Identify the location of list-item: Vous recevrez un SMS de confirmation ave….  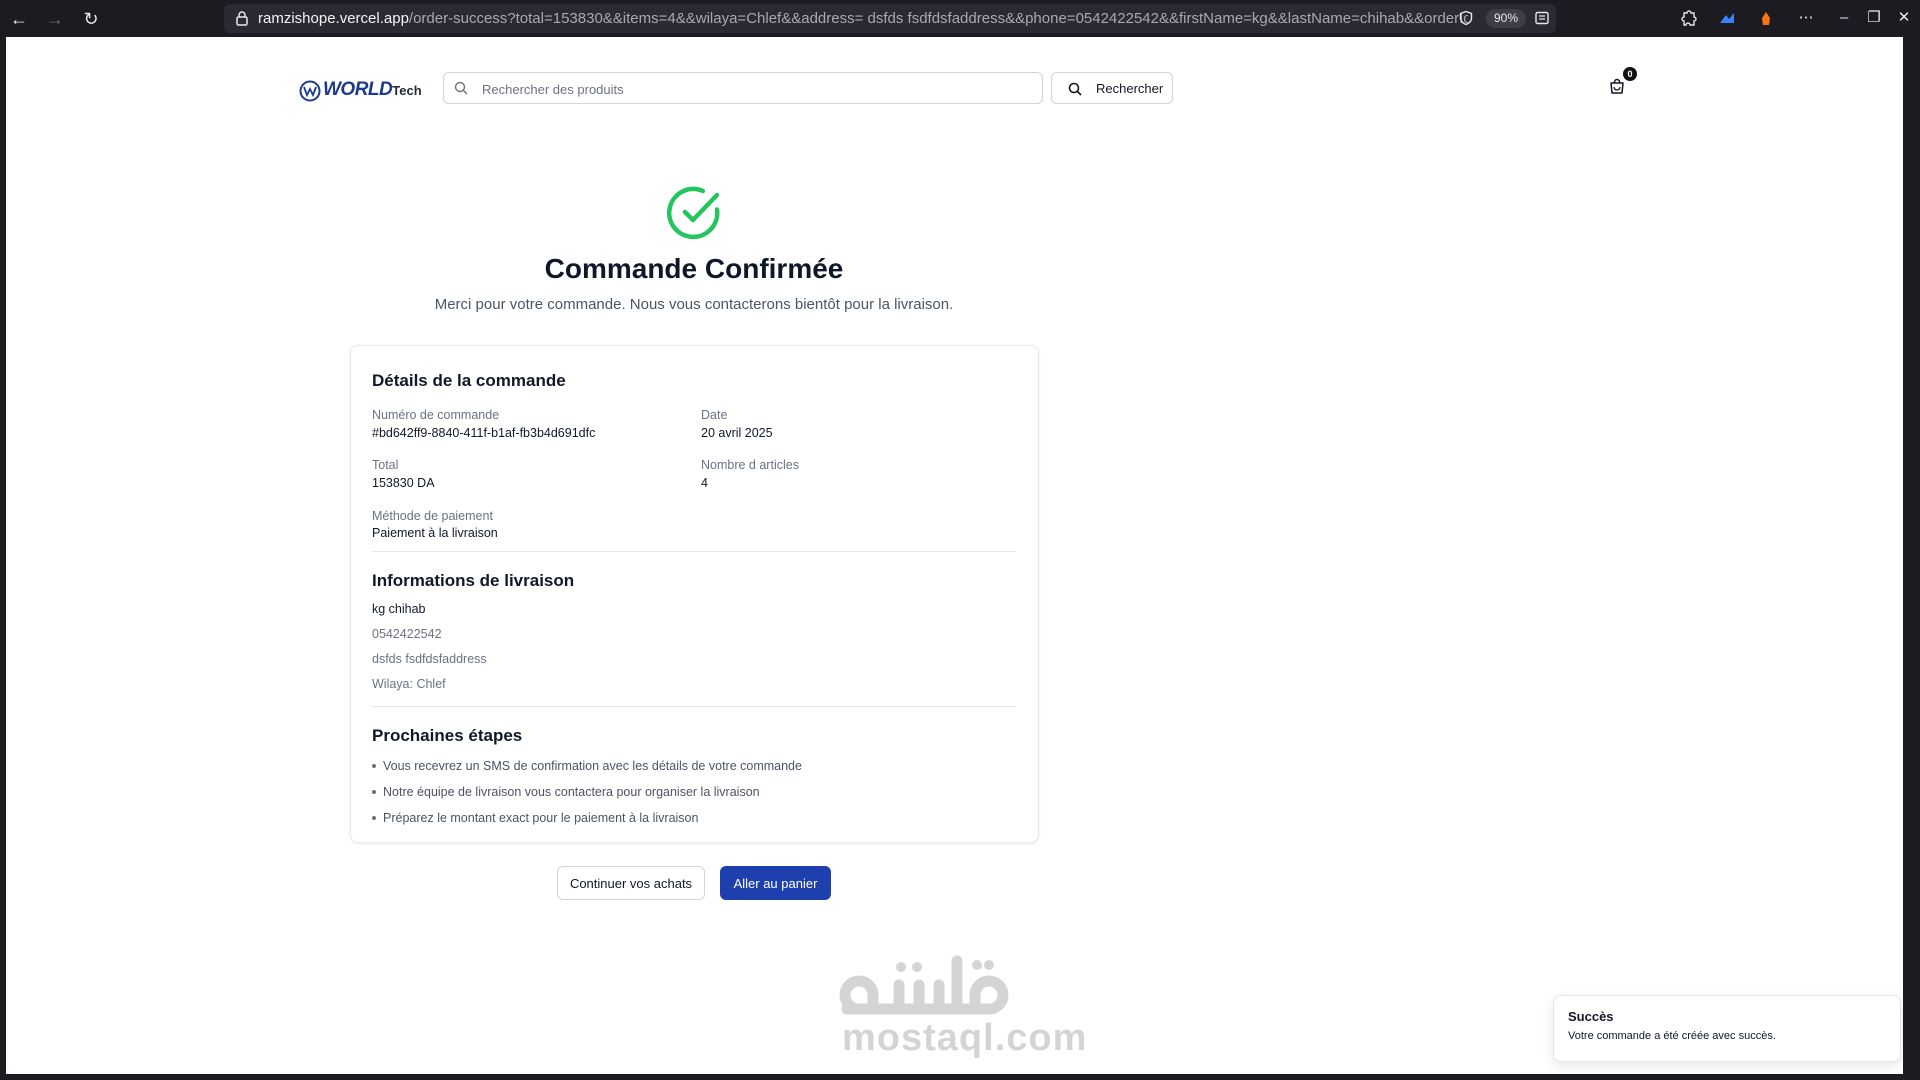
(587, 766).